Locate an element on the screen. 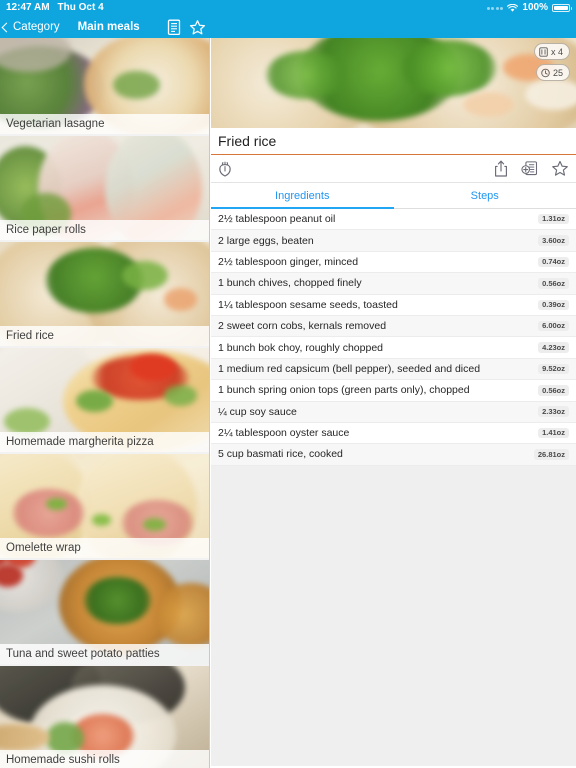  signal-dots-icon is located at coordinates (495, 8).